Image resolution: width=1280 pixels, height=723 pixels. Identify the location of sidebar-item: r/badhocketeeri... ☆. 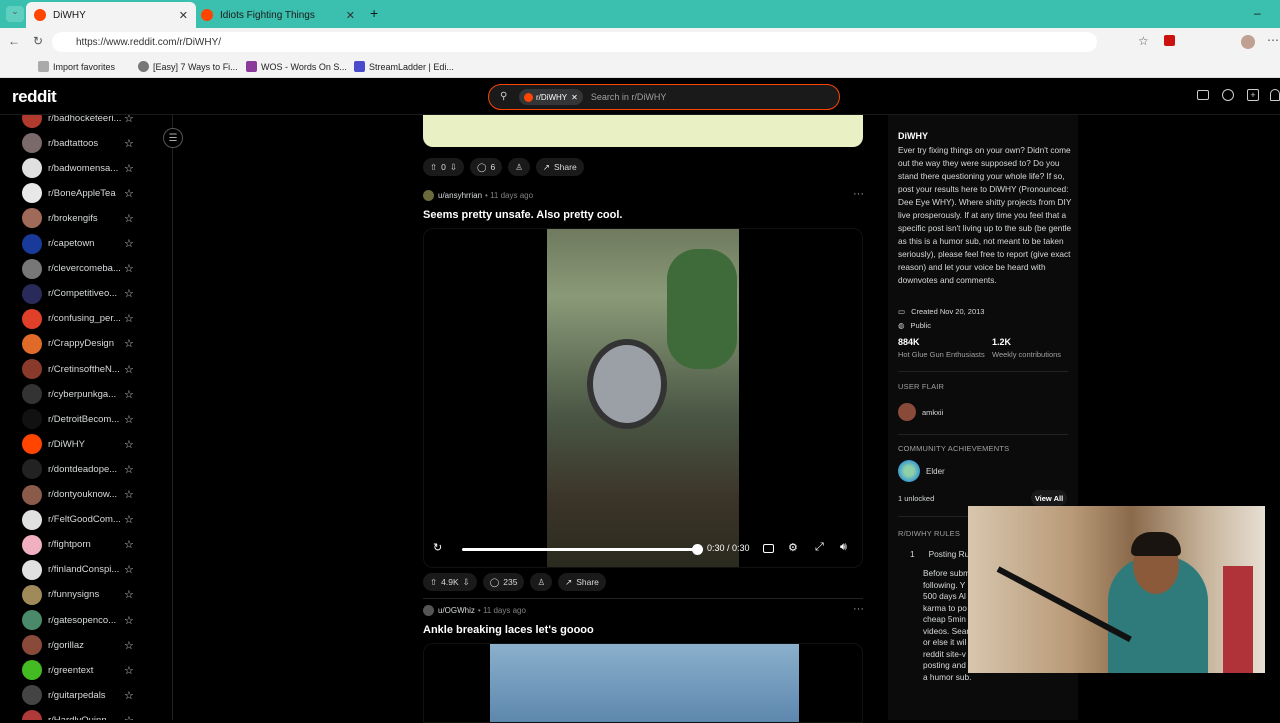
(92, 122).